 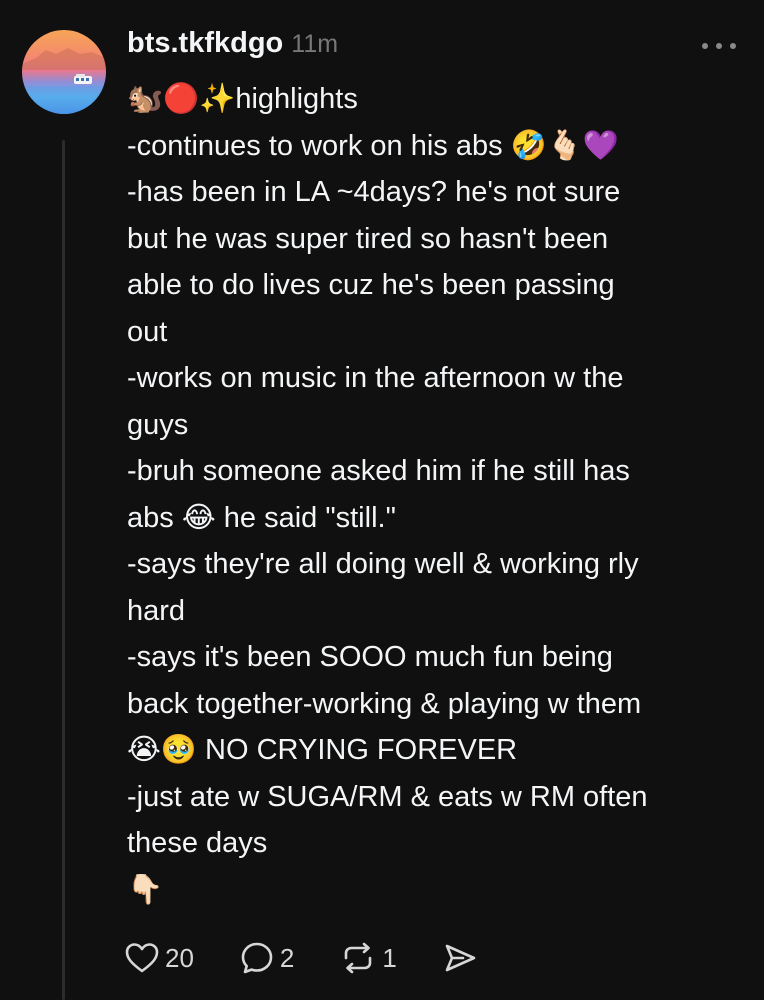 I want to click on post-line: guys, so click(x=158, y=424).